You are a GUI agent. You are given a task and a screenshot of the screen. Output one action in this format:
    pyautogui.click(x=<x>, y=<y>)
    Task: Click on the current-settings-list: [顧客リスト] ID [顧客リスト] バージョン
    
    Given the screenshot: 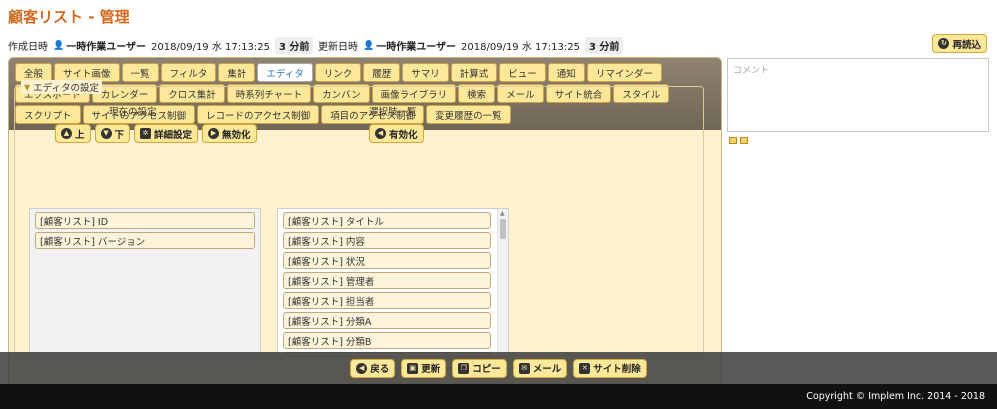 What is the action you would take?
    pyautogui.click(x=145, y=282)
    